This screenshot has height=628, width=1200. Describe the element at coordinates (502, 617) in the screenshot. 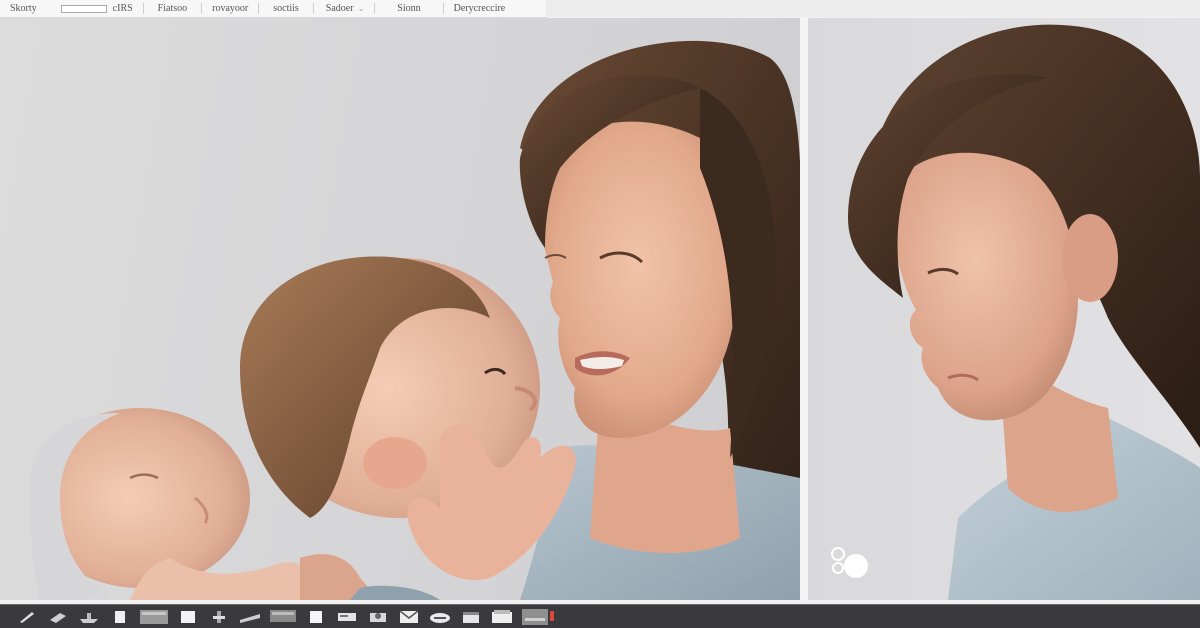

I see `folder-icon` at that location.